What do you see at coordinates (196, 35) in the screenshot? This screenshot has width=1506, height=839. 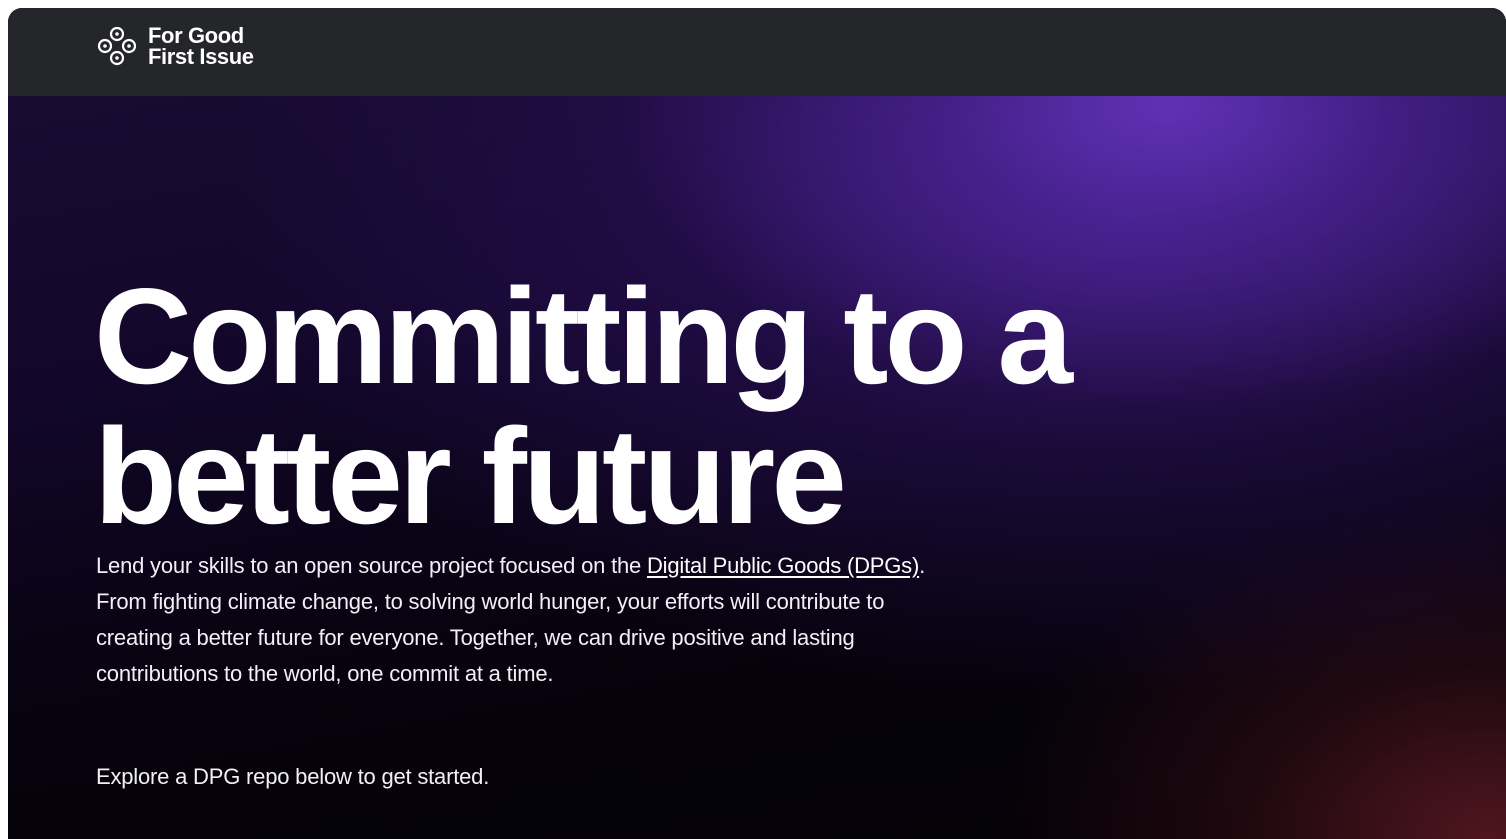 I see `logo-line-1: For Good` at bounding box center [196, 35].